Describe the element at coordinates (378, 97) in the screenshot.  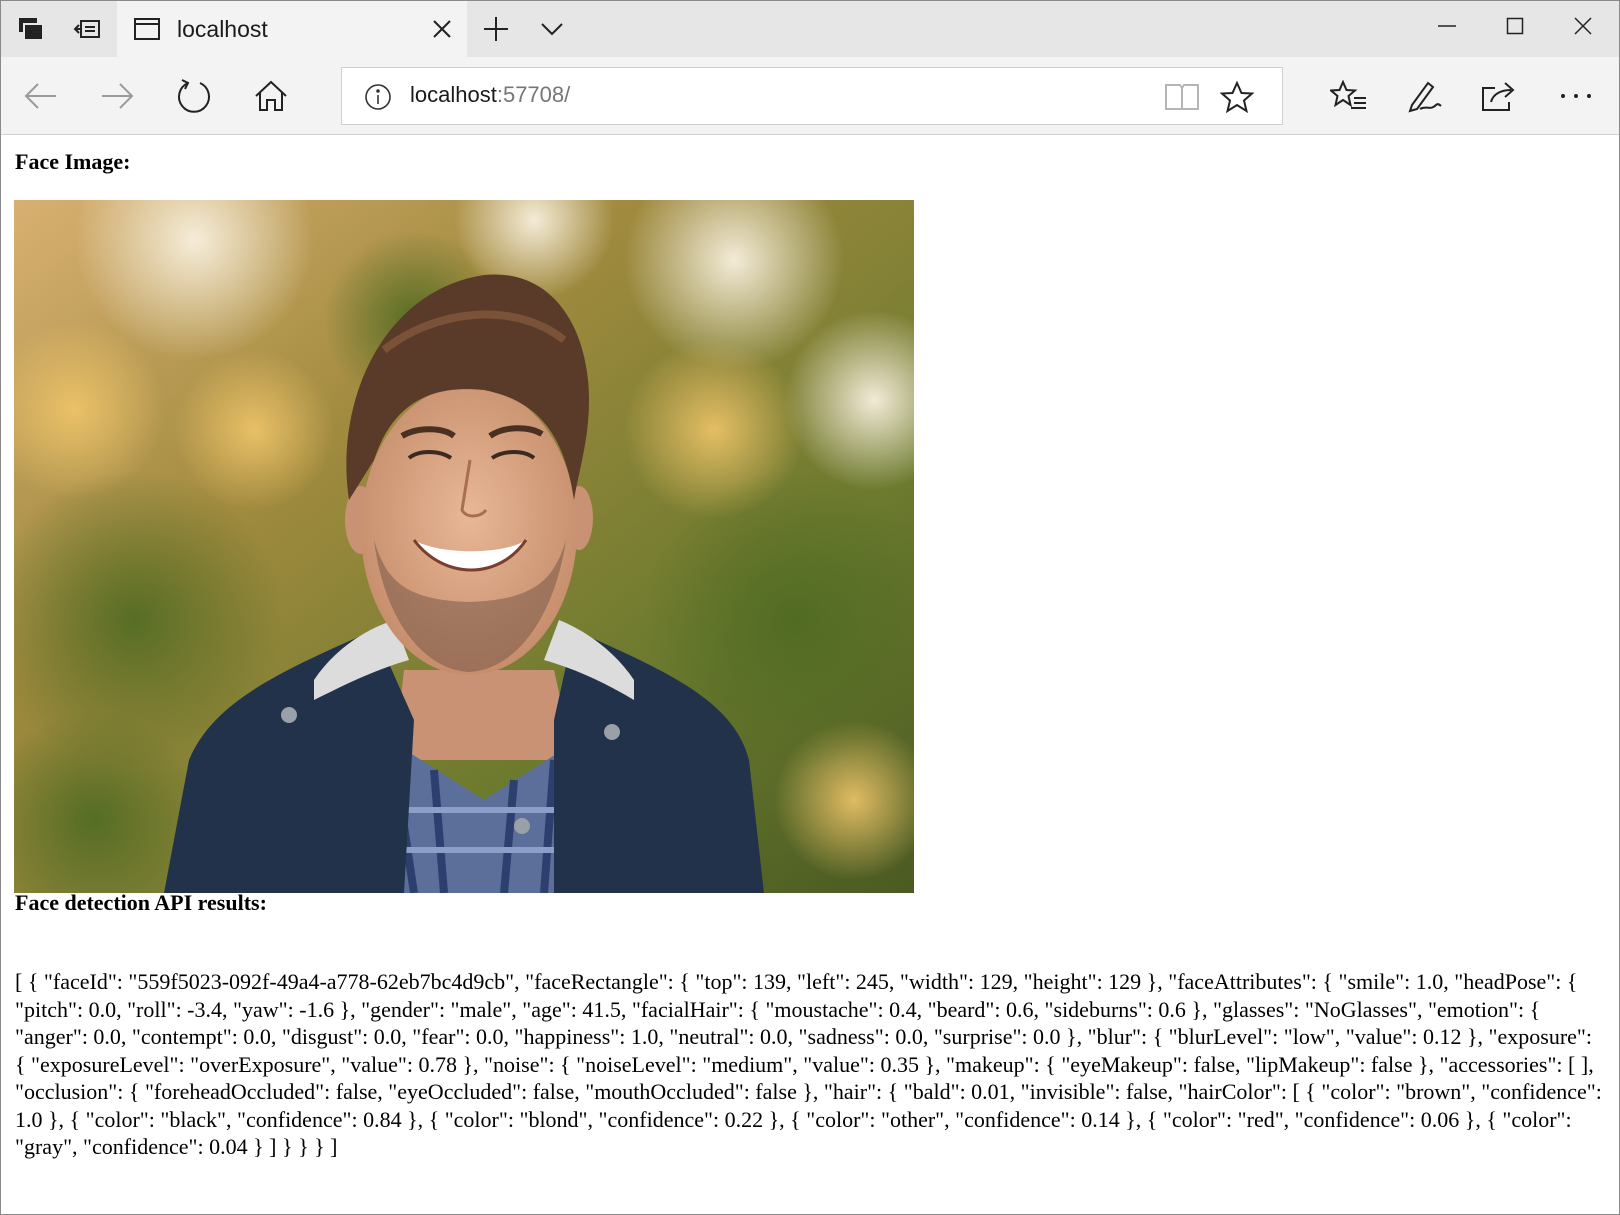
I see `info-icon` at that location.